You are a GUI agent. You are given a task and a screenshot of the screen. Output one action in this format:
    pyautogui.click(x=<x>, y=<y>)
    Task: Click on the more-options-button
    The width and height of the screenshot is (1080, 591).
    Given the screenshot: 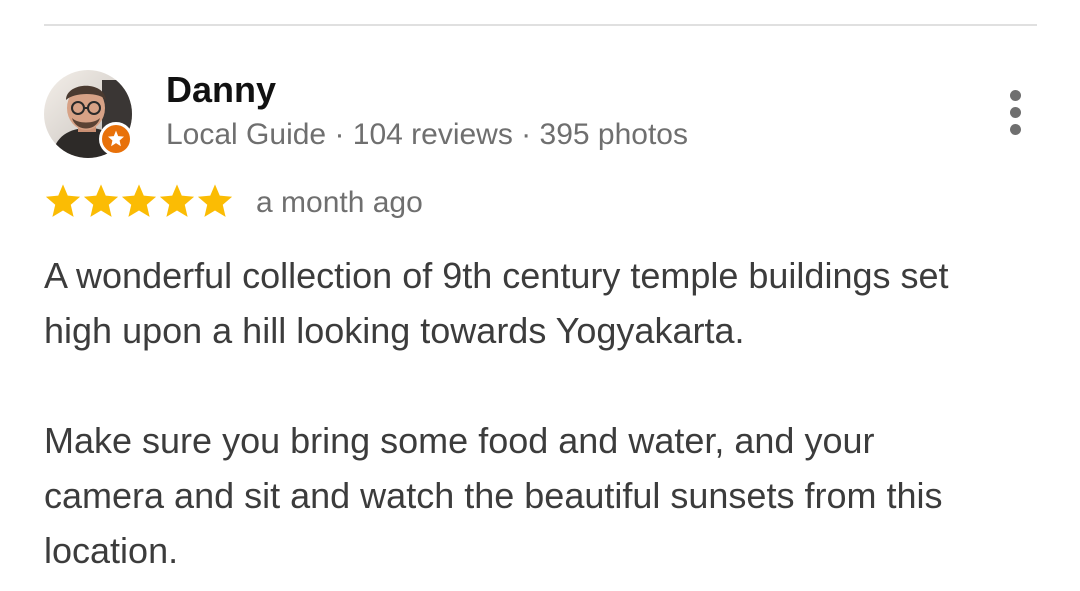 What is the action you would take?
    pyautogui.click(x=1016, y=109)
    